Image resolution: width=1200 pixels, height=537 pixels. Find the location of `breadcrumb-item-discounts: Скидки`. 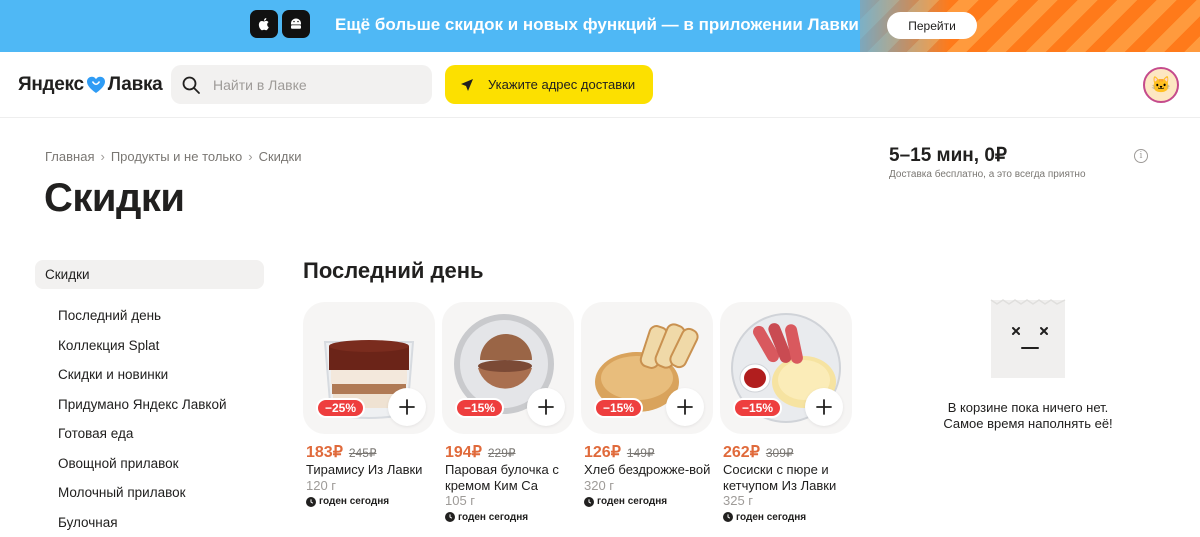

breadcrumb-item-discounts: Скидки is located at coordinates (280, 156).